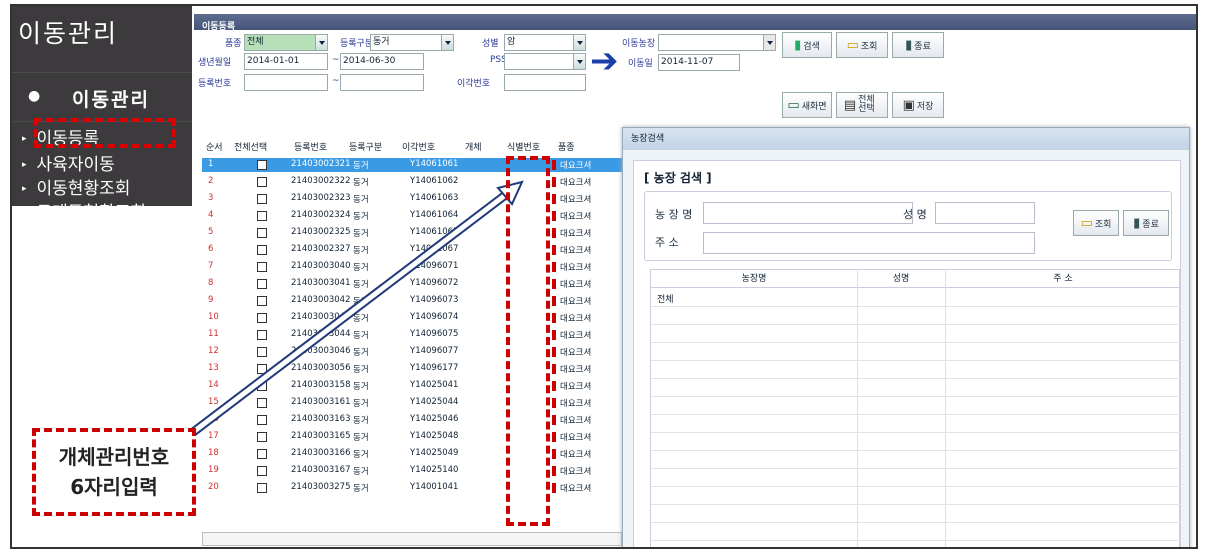 This screenshot has width=1208, height=553. I want to click on document-icon: ▤, so click(850, 105).